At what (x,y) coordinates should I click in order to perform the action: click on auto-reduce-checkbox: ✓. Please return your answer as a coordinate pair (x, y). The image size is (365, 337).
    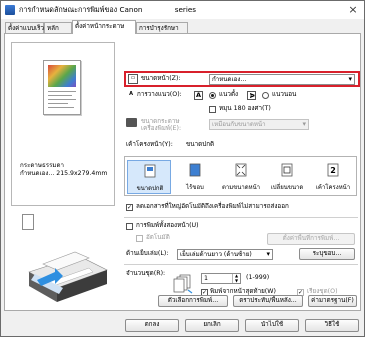
    Looking at the image, I should click on (129, 207).